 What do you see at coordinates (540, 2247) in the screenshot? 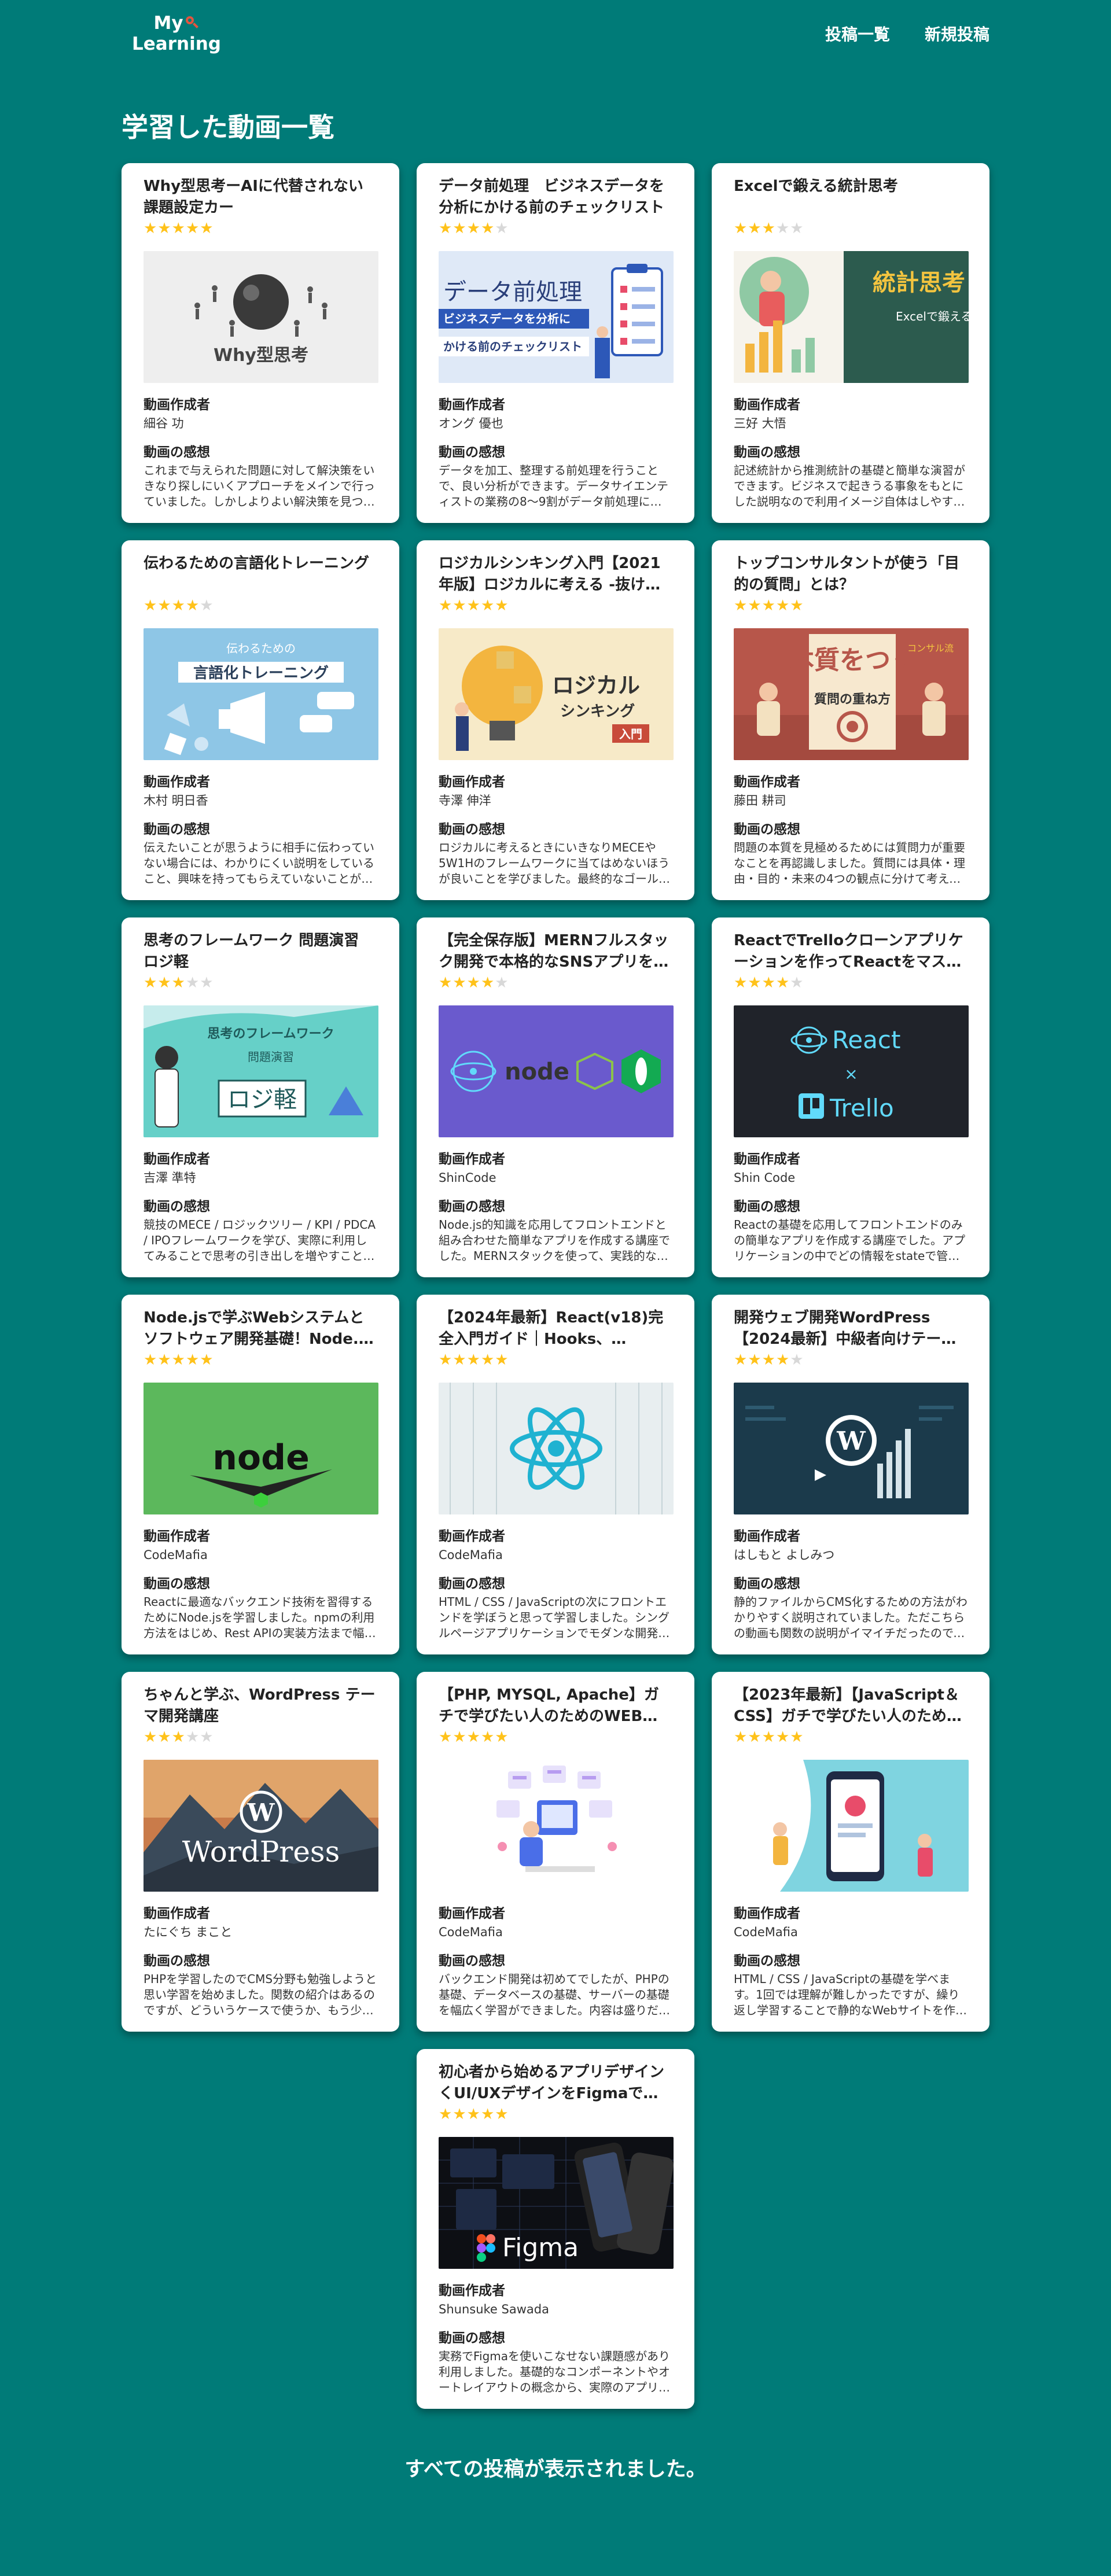
I see `thumb-text: Figma` at bounding box center [540, 2247].